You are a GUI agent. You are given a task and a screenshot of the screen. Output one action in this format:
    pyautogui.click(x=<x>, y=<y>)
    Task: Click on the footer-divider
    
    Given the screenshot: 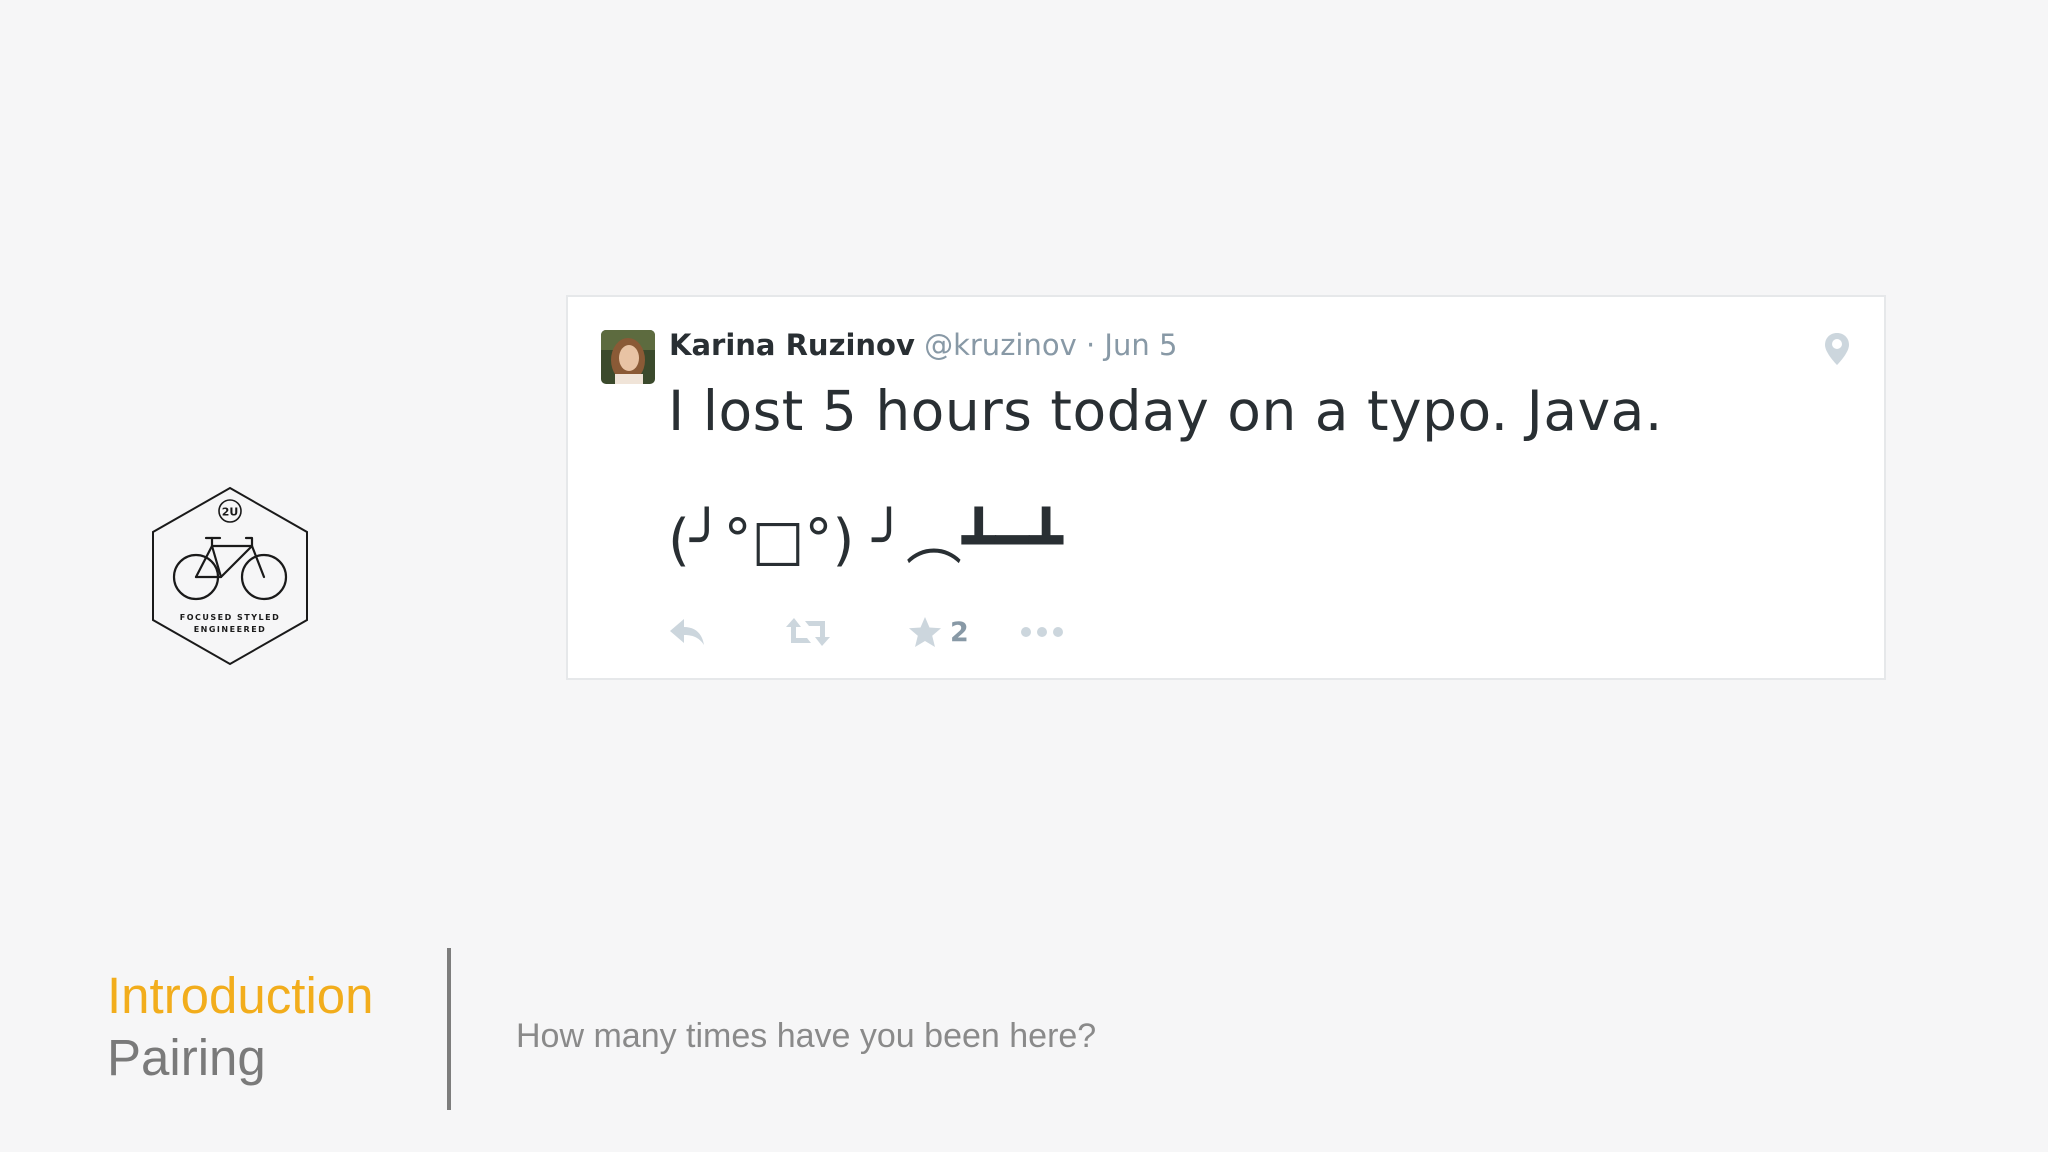 What is the action you would take?
    pyautogui.click(x=449, y=1029)
    